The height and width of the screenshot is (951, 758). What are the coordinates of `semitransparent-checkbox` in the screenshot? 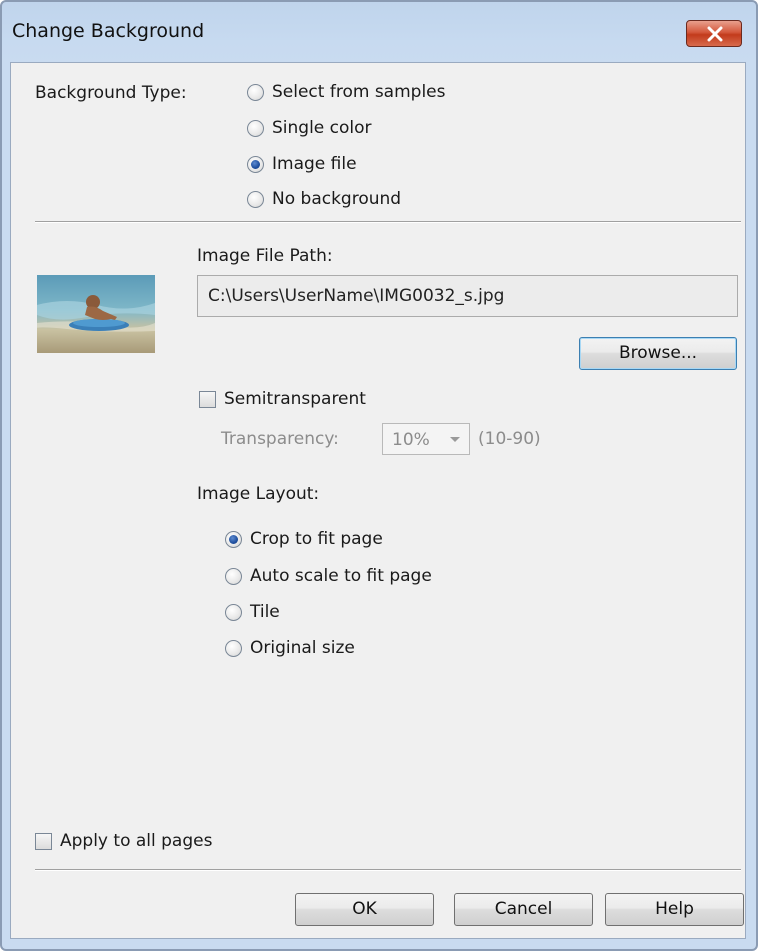 It's located at (207, 399).